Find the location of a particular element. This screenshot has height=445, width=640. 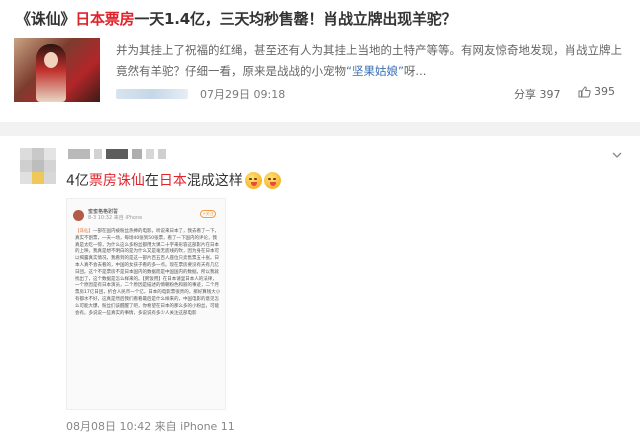

share-label: 分享 is located at coordinates (525, 94).